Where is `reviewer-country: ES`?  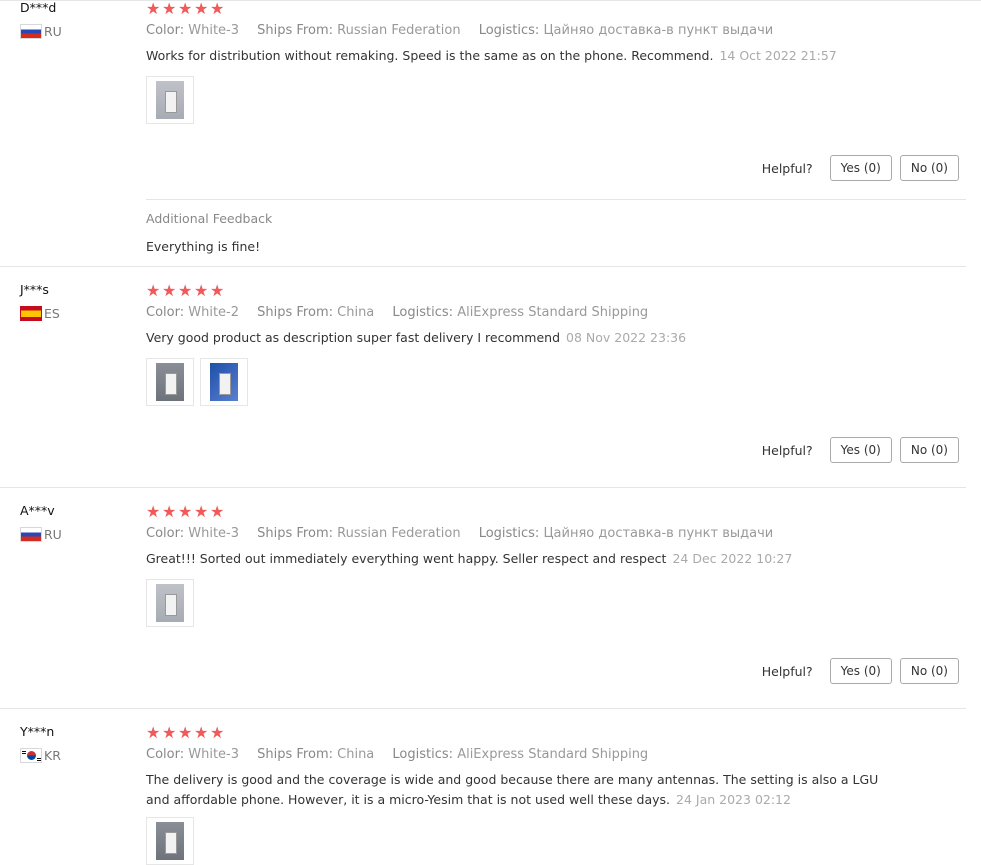 reviewer-country: ES is located at coordinates (40, 313).